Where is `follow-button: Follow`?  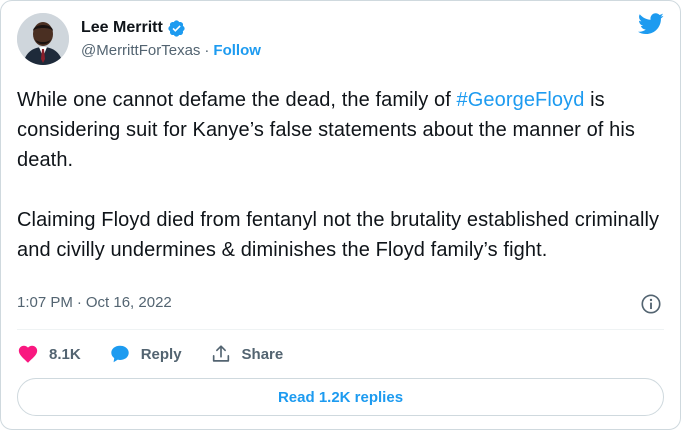 follow-button: Follow is located at coordinates (237, 50).